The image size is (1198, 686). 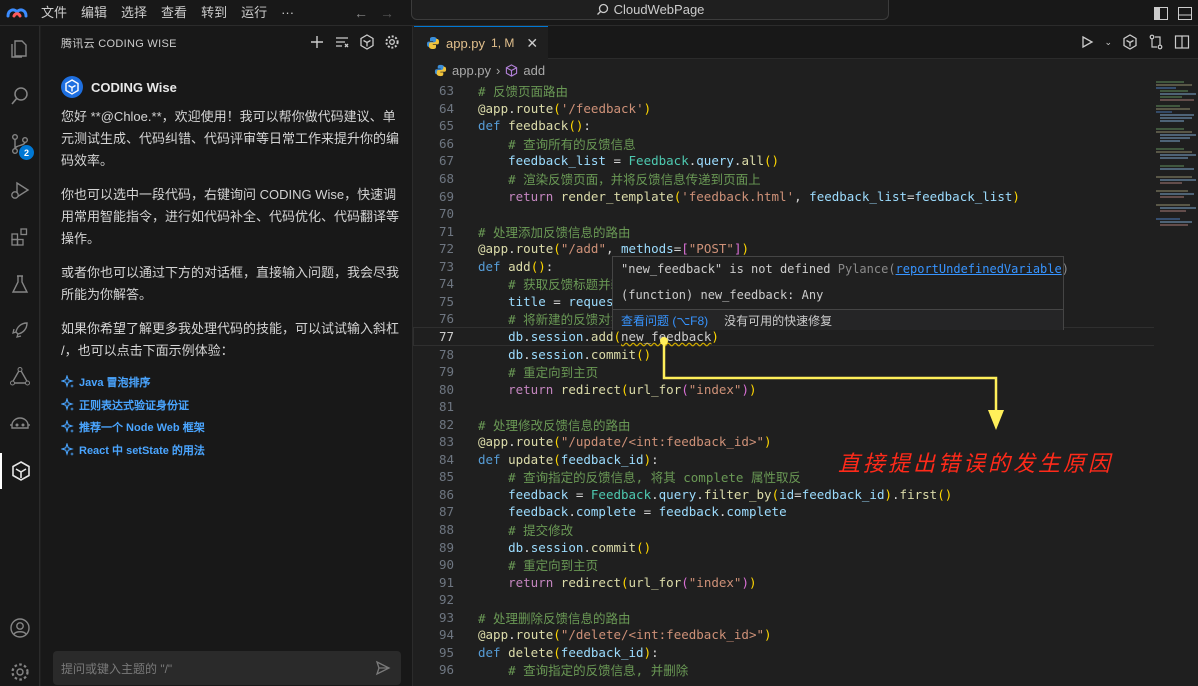 I want to click on code-text: db.session.add(new_feedback), so click(x=613, y=336).